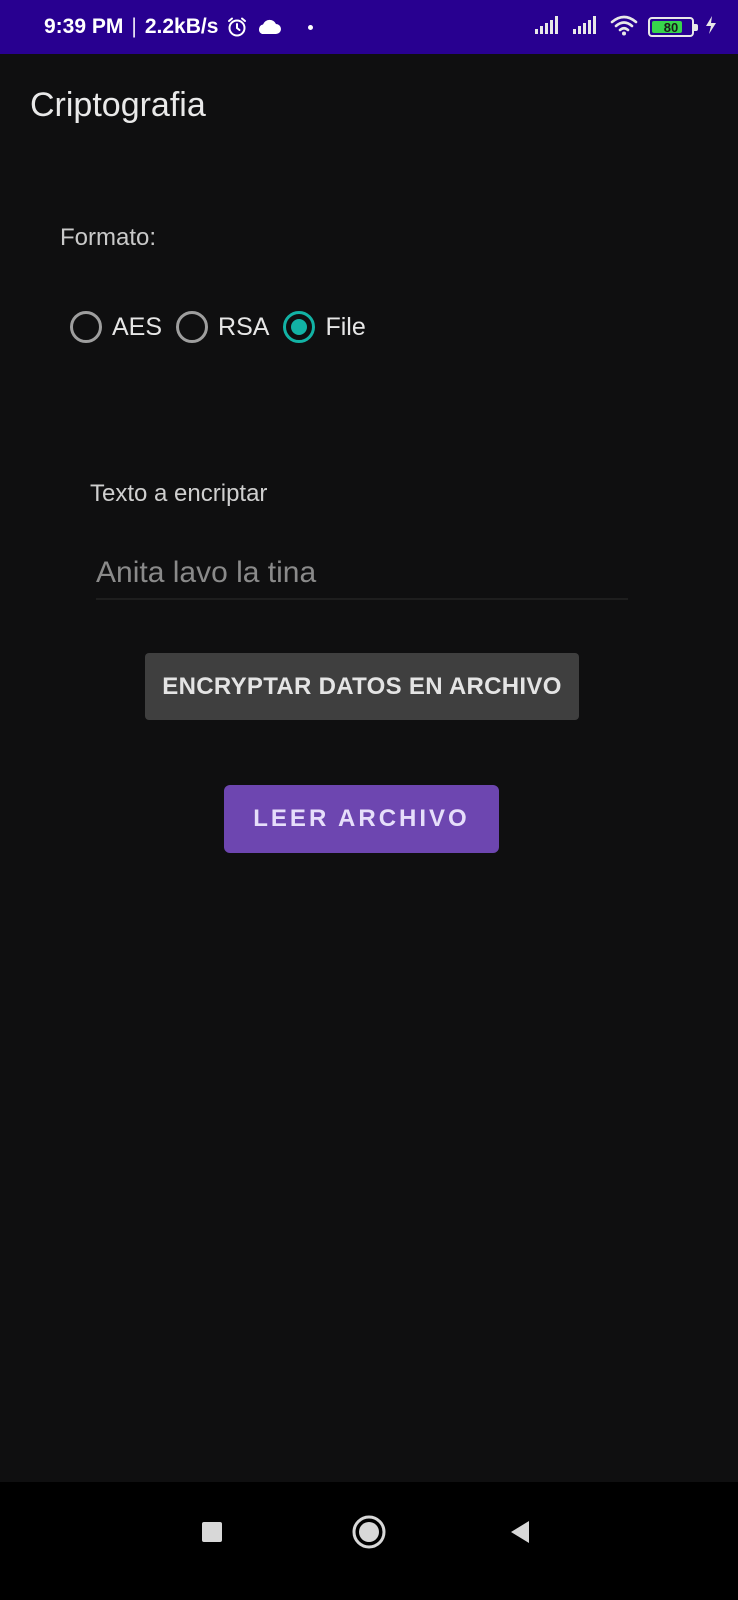 The width and height of the screenshot is (738, 1600). Describe the element at coordinates (181, 26) in the screenshot. I see `status-network-speed: 2.2kB/s` at that location.